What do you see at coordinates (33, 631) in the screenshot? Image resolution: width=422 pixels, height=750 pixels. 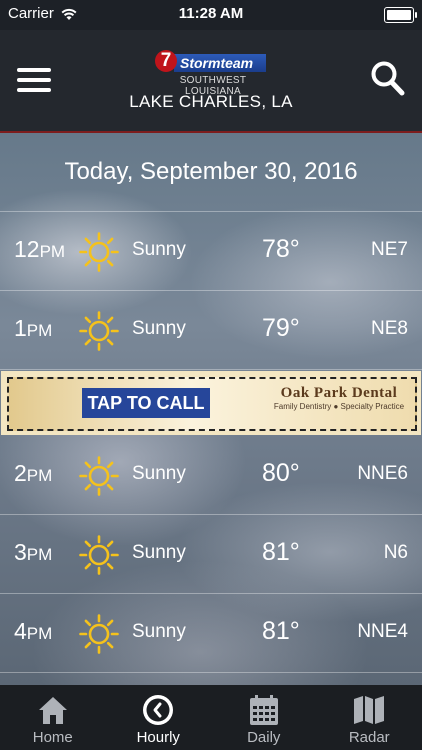 I see `hour-label: 4PM` at bounding box center [33, 631].